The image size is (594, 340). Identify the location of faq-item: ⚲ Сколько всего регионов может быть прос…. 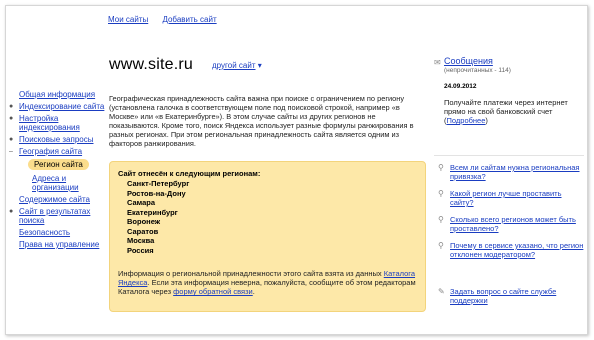
(511, 224).